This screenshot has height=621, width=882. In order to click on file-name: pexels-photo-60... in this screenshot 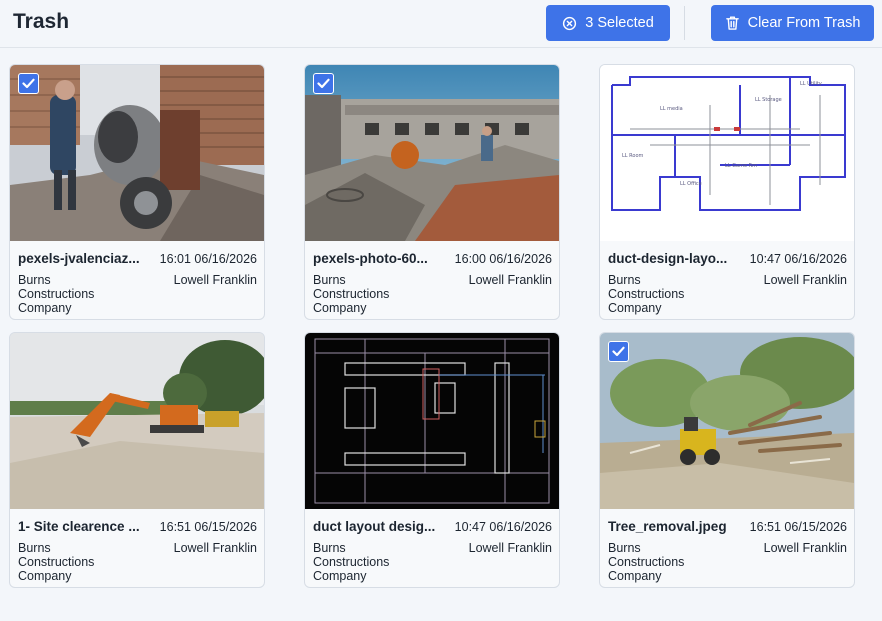, I will do `click(370, 258)`.